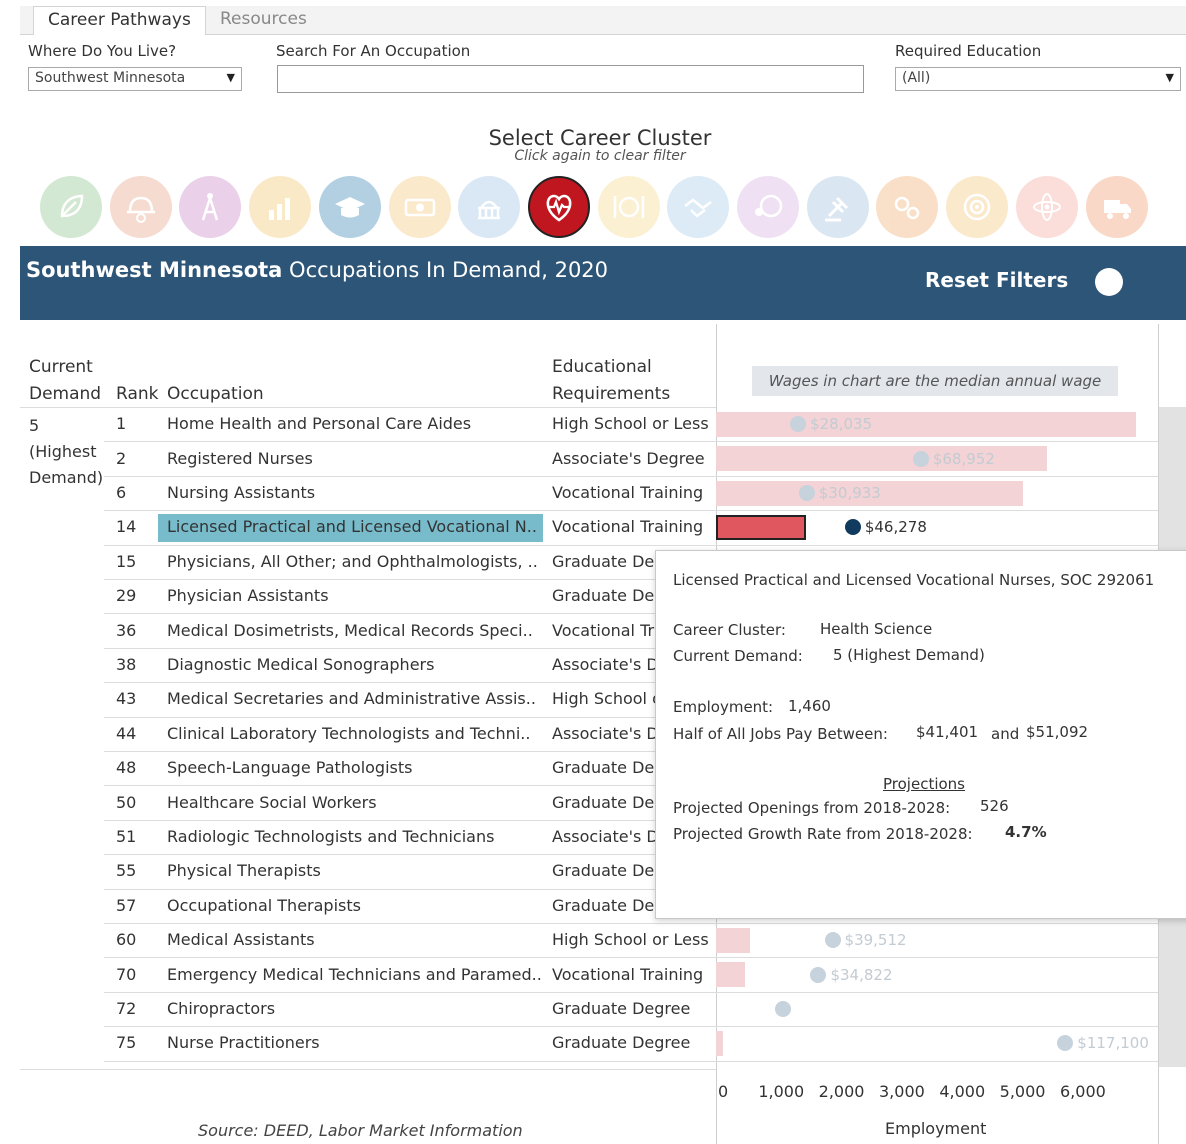 This screenshot has height=1144, width=1186. I want to click on cluster-button-target, so click(977, 207).